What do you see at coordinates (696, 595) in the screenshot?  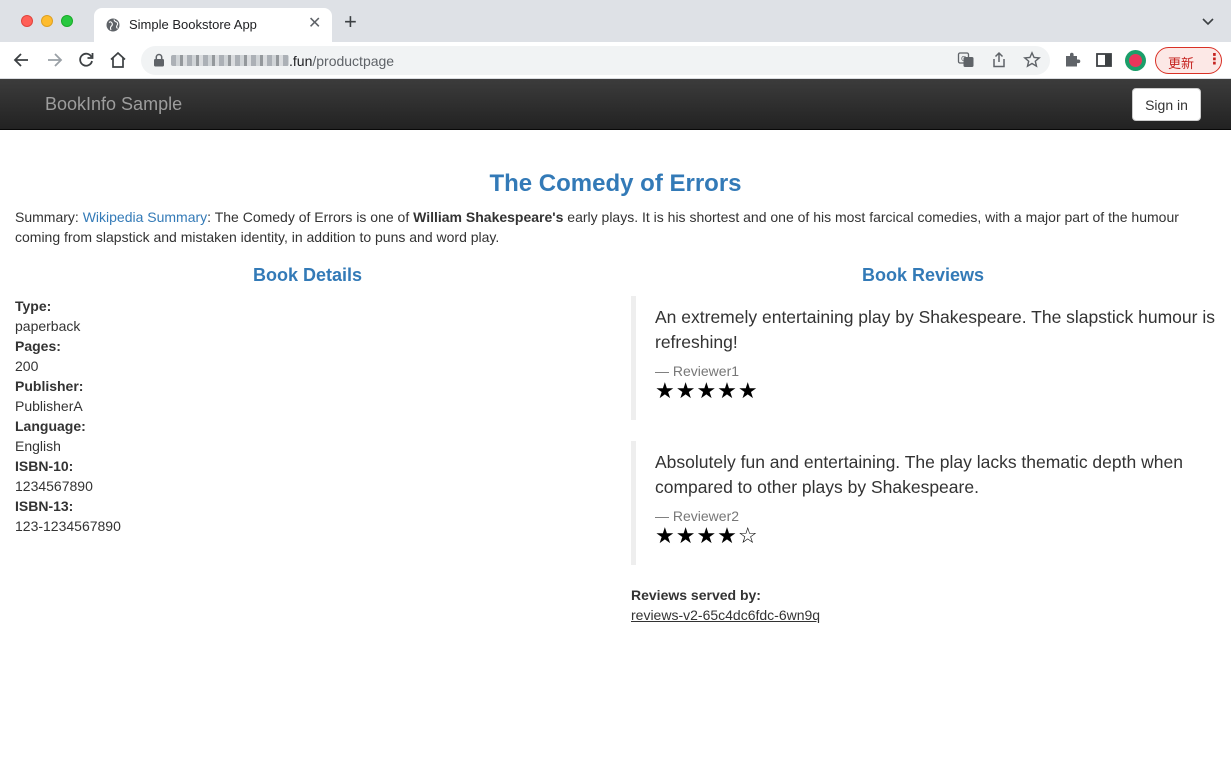 I see `reviews-served-by-label: Reviews served by:` at bounding box center [696, 595].